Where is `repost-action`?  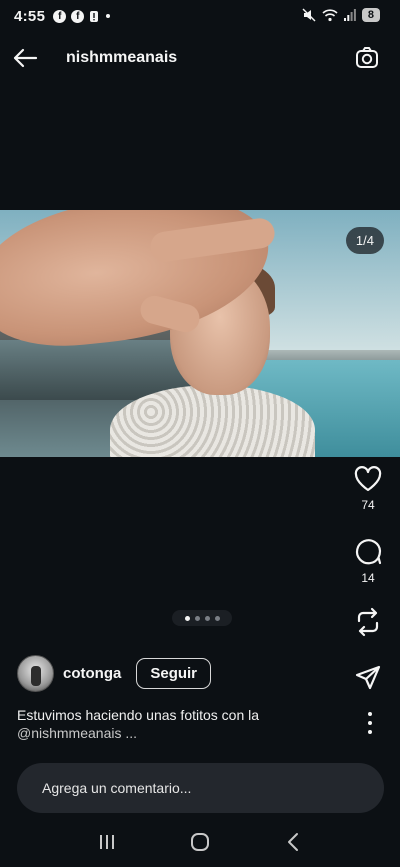
repost-action is located at coordinates (368, 622).